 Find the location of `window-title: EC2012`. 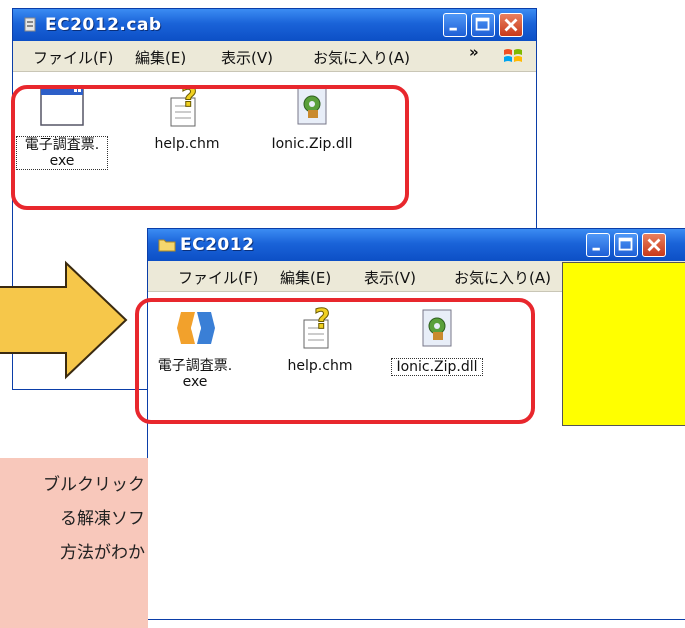

window-title: EC2012 is located at coordinates (217, 245).